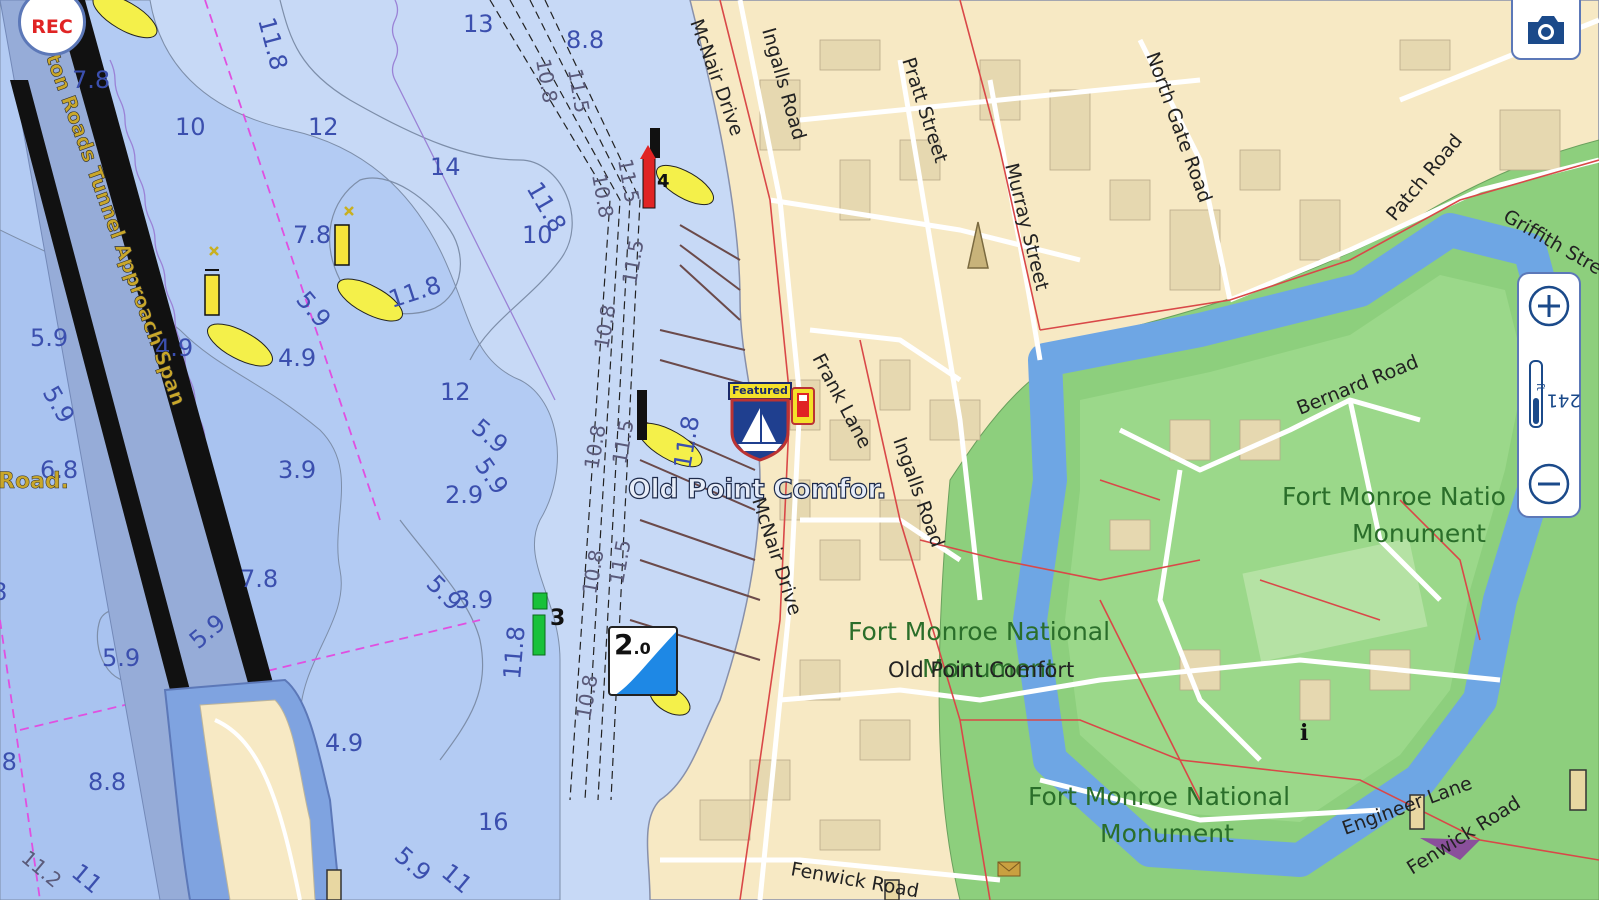 This screenshot has height=900, width=1599. I want to click on marina-name-label: Old Point Comfor., so click(757, 489).